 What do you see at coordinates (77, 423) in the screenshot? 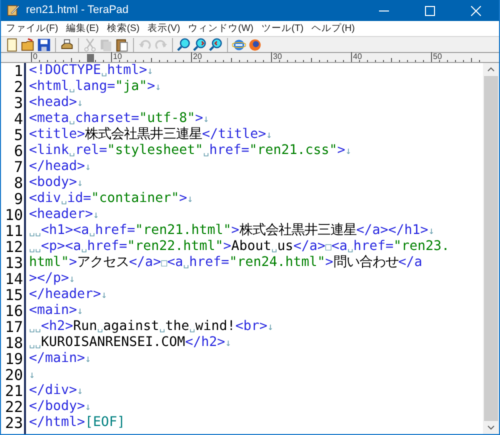
I see `code-line: </html>[EOF]` at bounding box center [77, 423].